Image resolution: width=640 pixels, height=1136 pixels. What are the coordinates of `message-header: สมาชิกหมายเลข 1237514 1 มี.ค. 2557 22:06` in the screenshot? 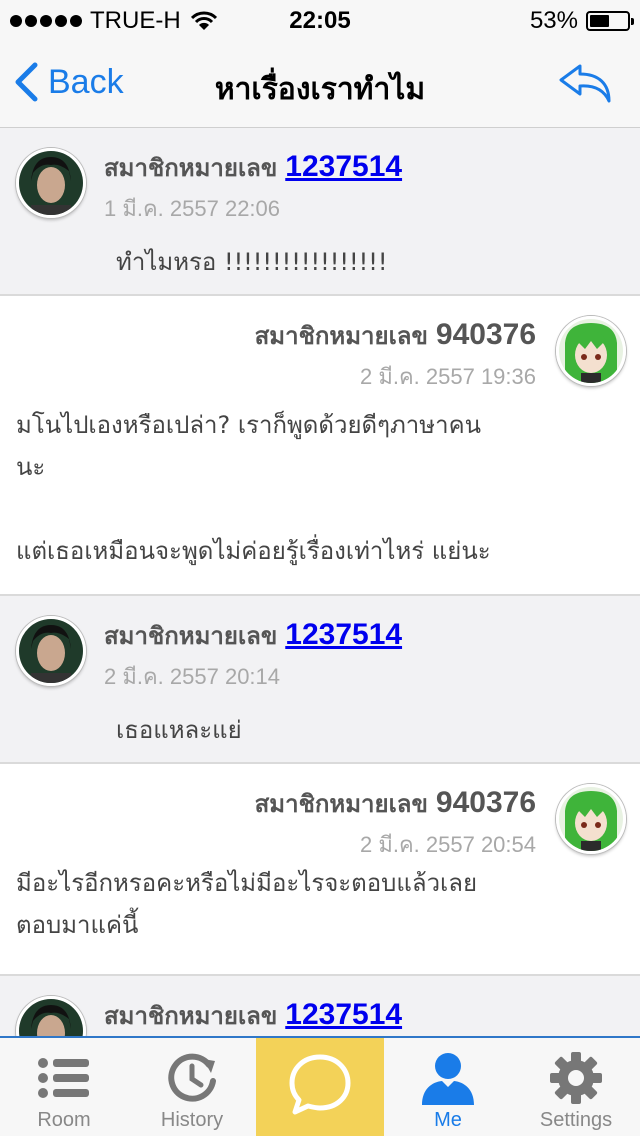 It's located at (253, 187).